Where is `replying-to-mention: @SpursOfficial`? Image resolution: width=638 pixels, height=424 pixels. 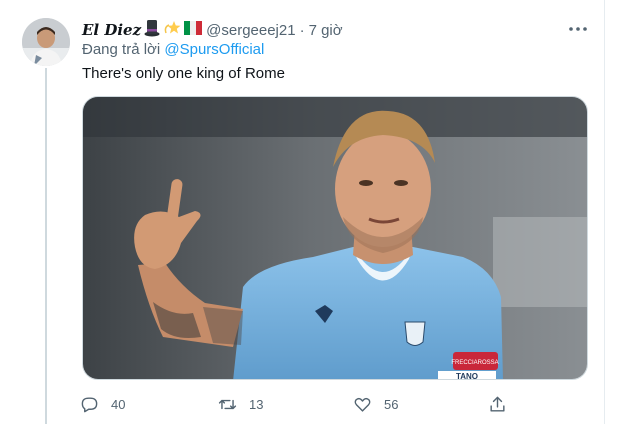
replying-to-mention: @SpursOfficial is located at coordinates (214, 49).